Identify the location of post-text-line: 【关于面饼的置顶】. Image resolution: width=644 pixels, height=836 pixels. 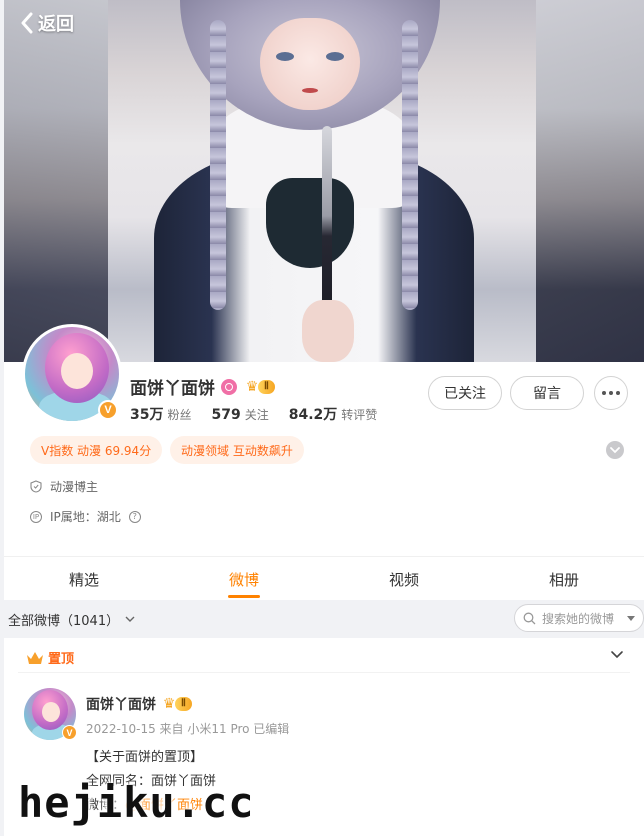
(145, 757).